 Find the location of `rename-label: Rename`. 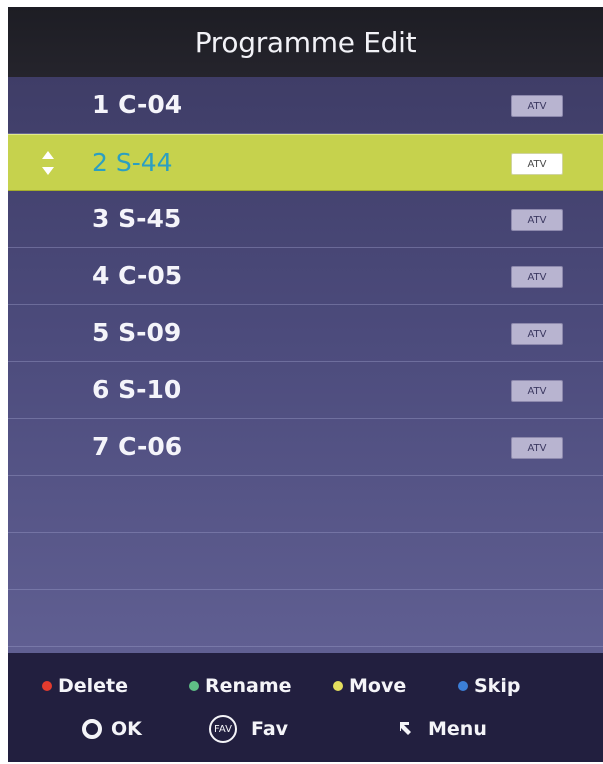

rename-label: Rename is located at coordinates (248, 686).